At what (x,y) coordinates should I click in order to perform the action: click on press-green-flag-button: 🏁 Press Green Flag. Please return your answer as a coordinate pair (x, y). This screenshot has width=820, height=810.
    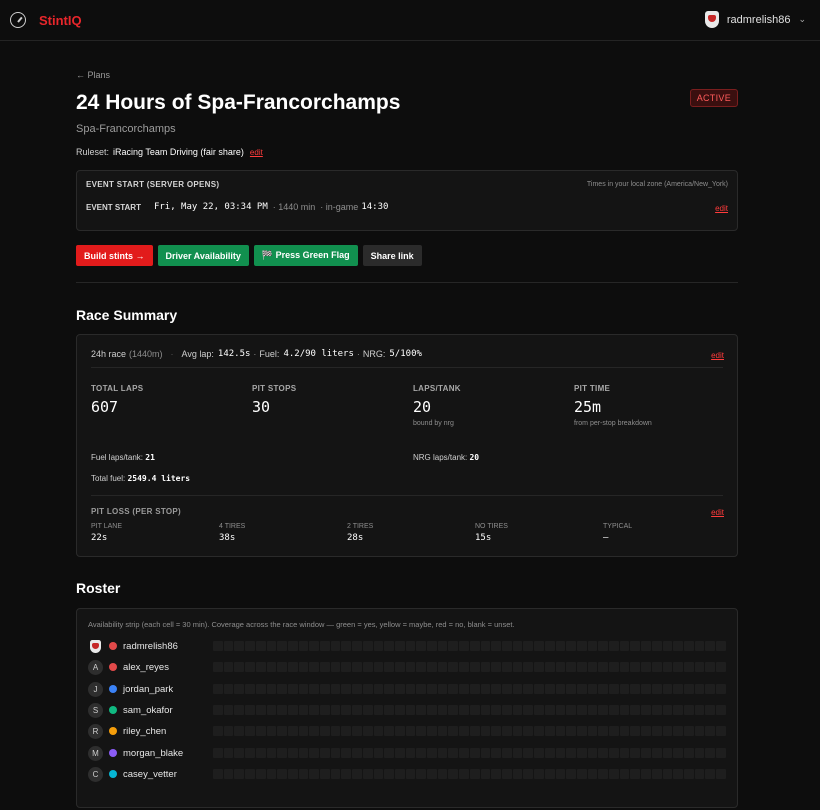
    Looking at the image, I should click on (305, 255).